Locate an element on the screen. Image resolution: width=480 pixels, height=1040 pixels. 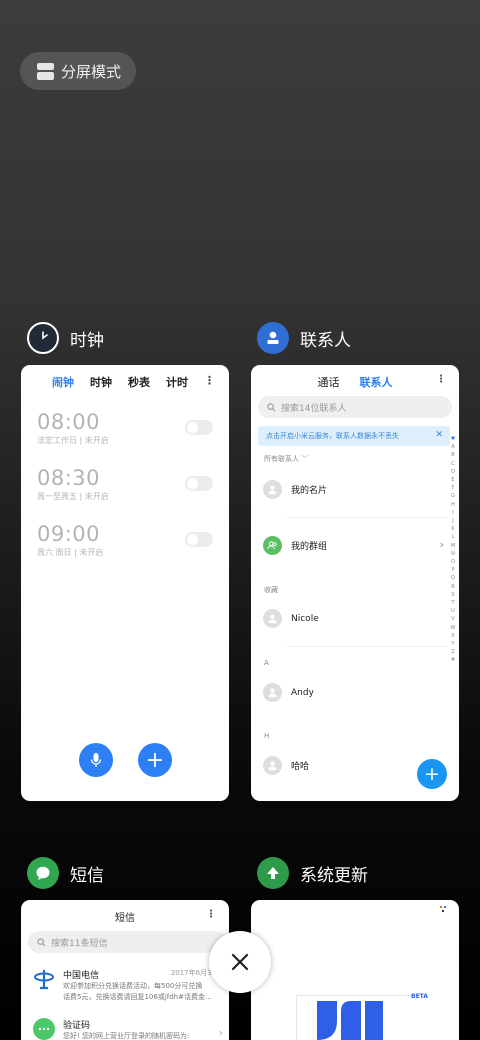
section-letter: H is located at coordinates (267, 736).